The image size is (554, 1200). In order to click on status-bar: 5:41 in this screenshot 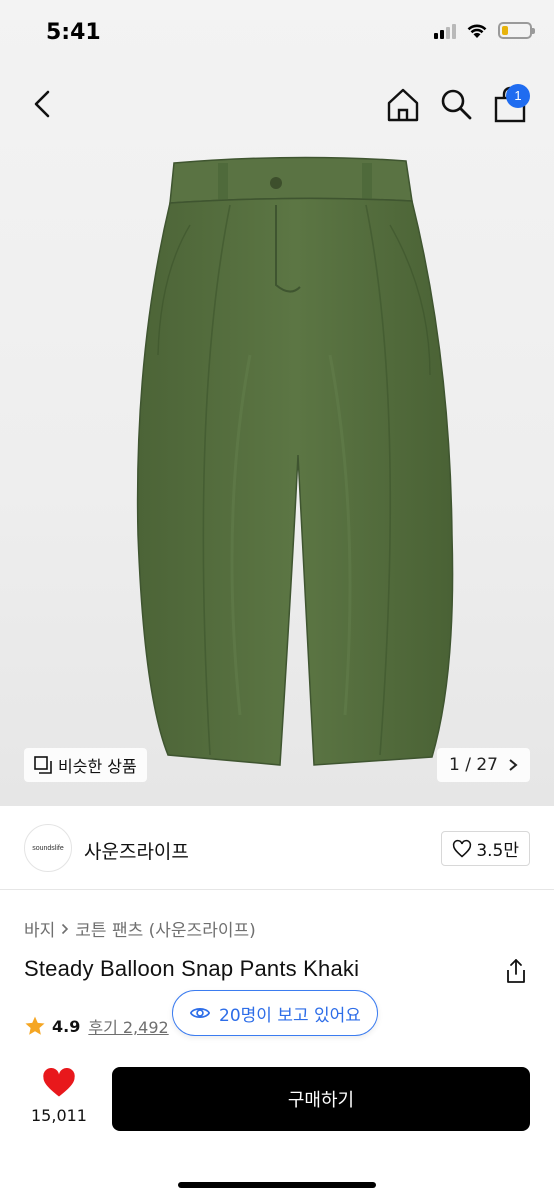, I will do `click(277, 33)`.